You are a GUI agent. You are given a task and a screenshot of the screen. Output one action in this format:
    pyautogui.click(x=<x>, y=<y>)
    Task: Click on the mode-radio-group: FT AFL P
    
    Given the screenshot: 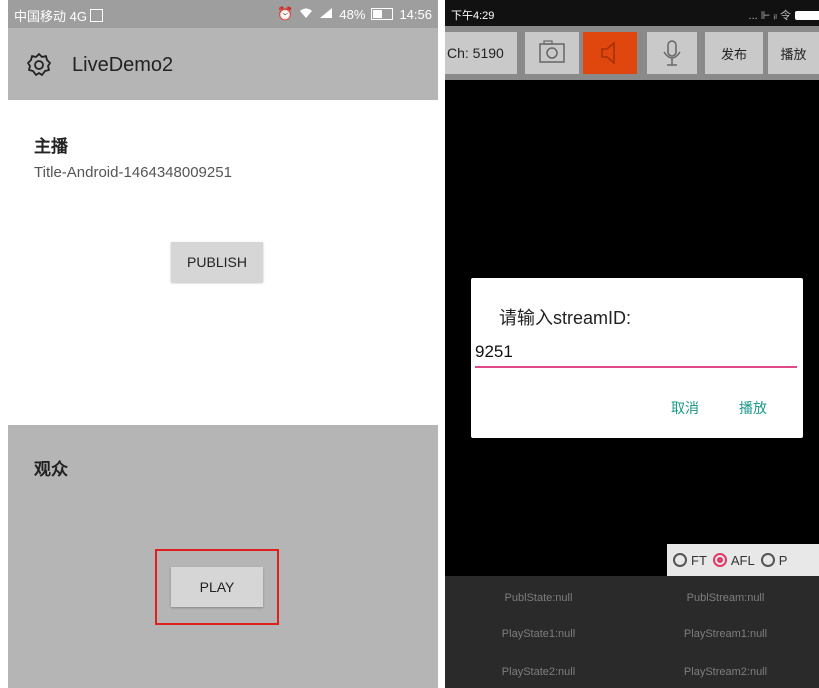 What is the action you would take?
    pyautogui.click(x=743, y=560)
    